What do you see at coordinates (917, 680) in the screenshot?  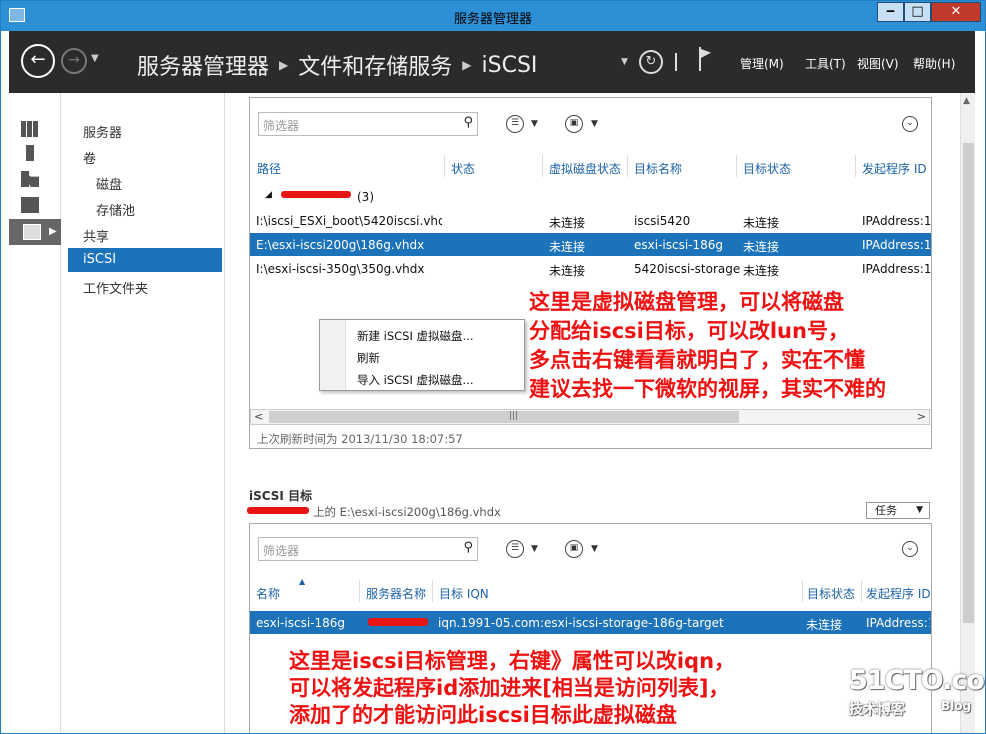 I see `watermark-brand: 51CTO.com` at bounding box center [917, 680].